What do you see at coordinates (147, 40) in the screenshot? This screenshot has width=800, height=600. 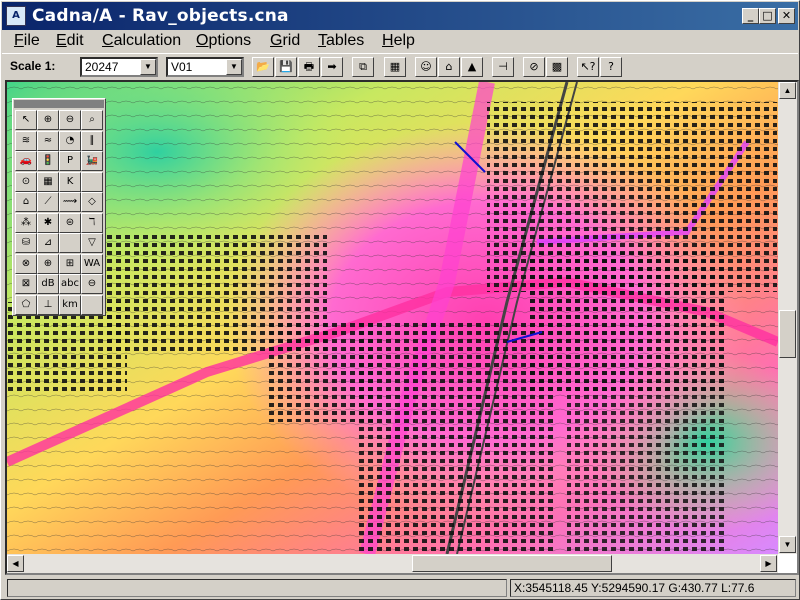 I see `menu-label: alculation` at bounding box center [147, 40].